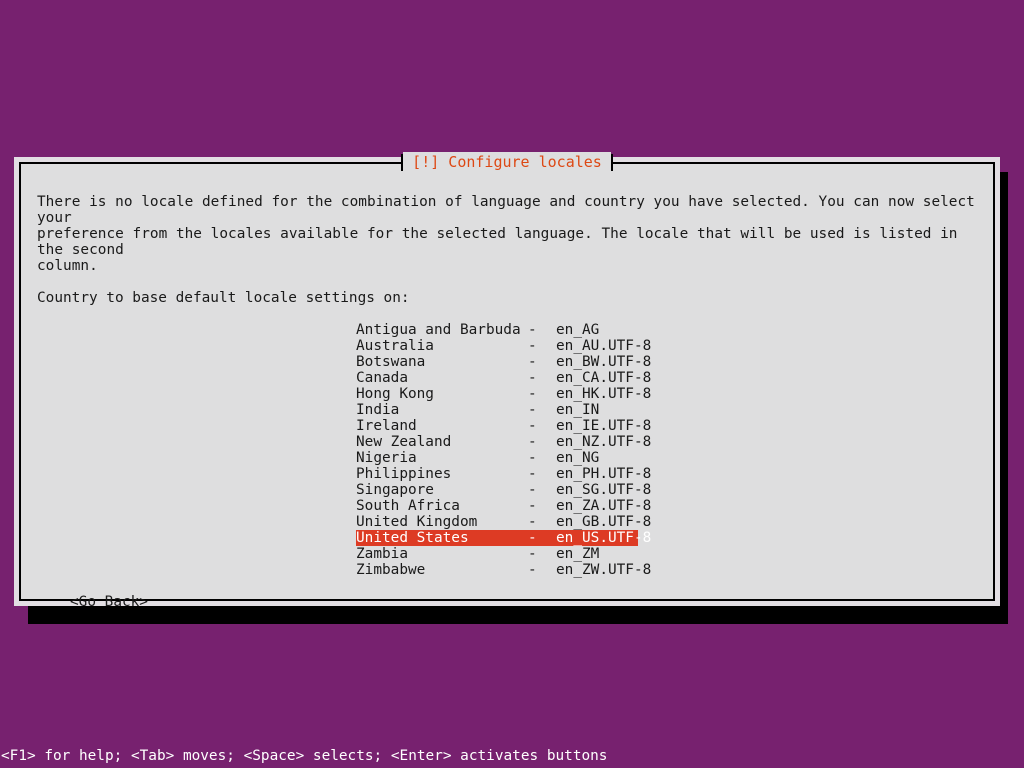  I want to click on locale-code: en_CA.UTF-8, so click(604, 378).